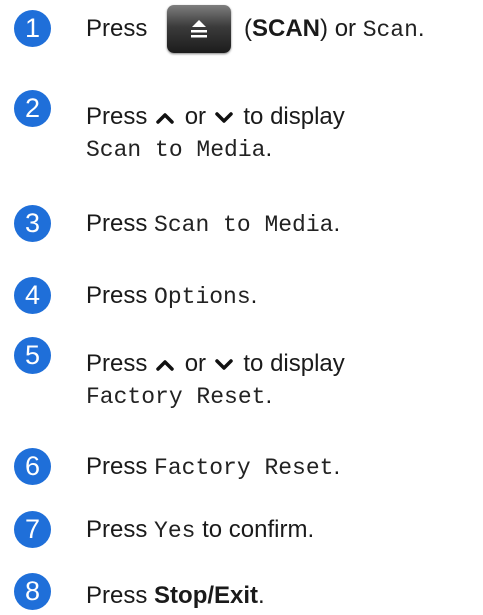  Describe the element at coordinates (324, 28) in the screenshot. I see `paren-close: )` at that location.